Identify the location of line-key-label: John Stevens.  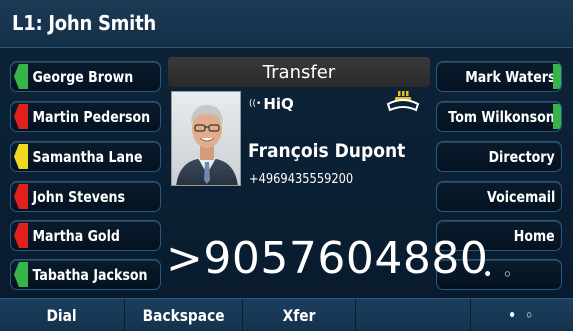
(78, 196).